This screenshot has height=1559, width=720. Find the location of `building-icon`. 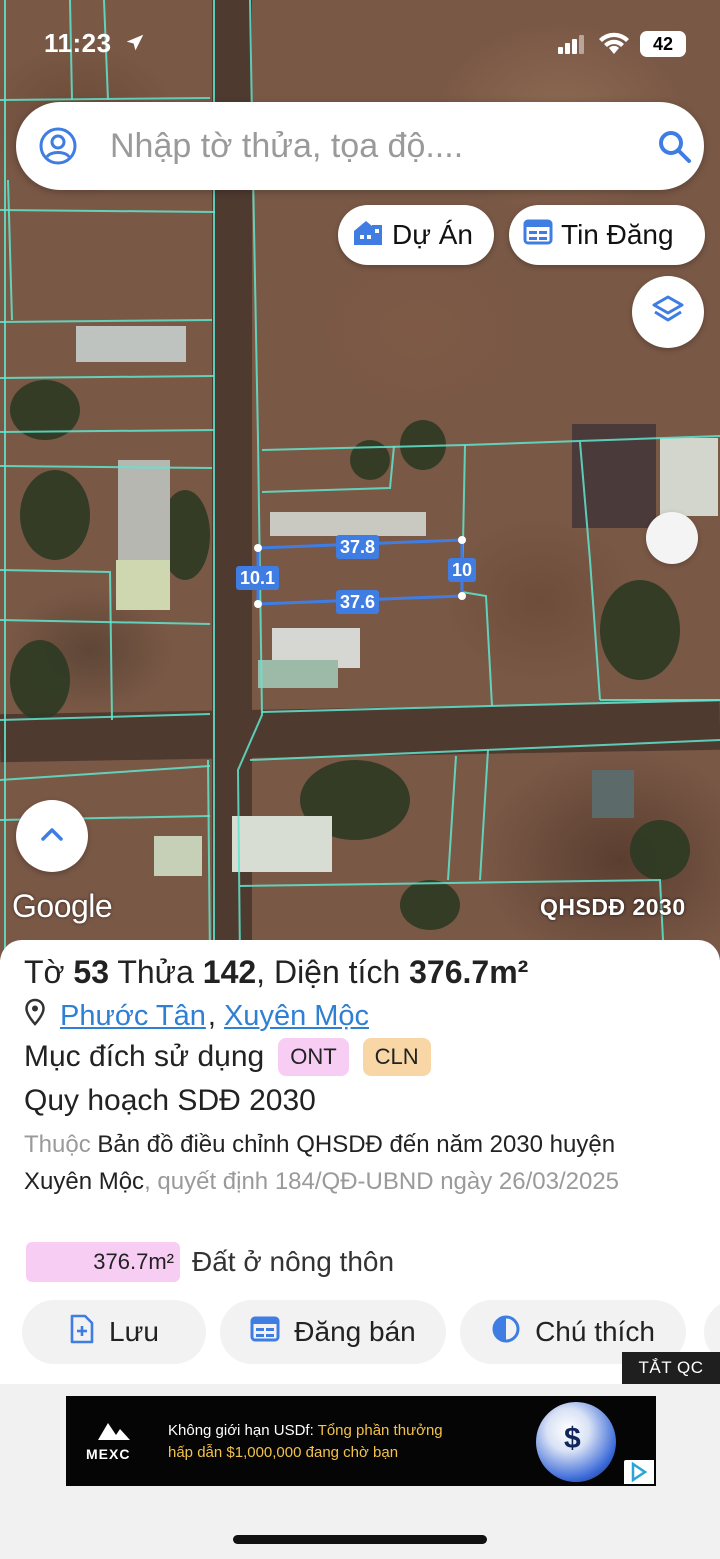

building-icon is located at coordinates (368, 235).